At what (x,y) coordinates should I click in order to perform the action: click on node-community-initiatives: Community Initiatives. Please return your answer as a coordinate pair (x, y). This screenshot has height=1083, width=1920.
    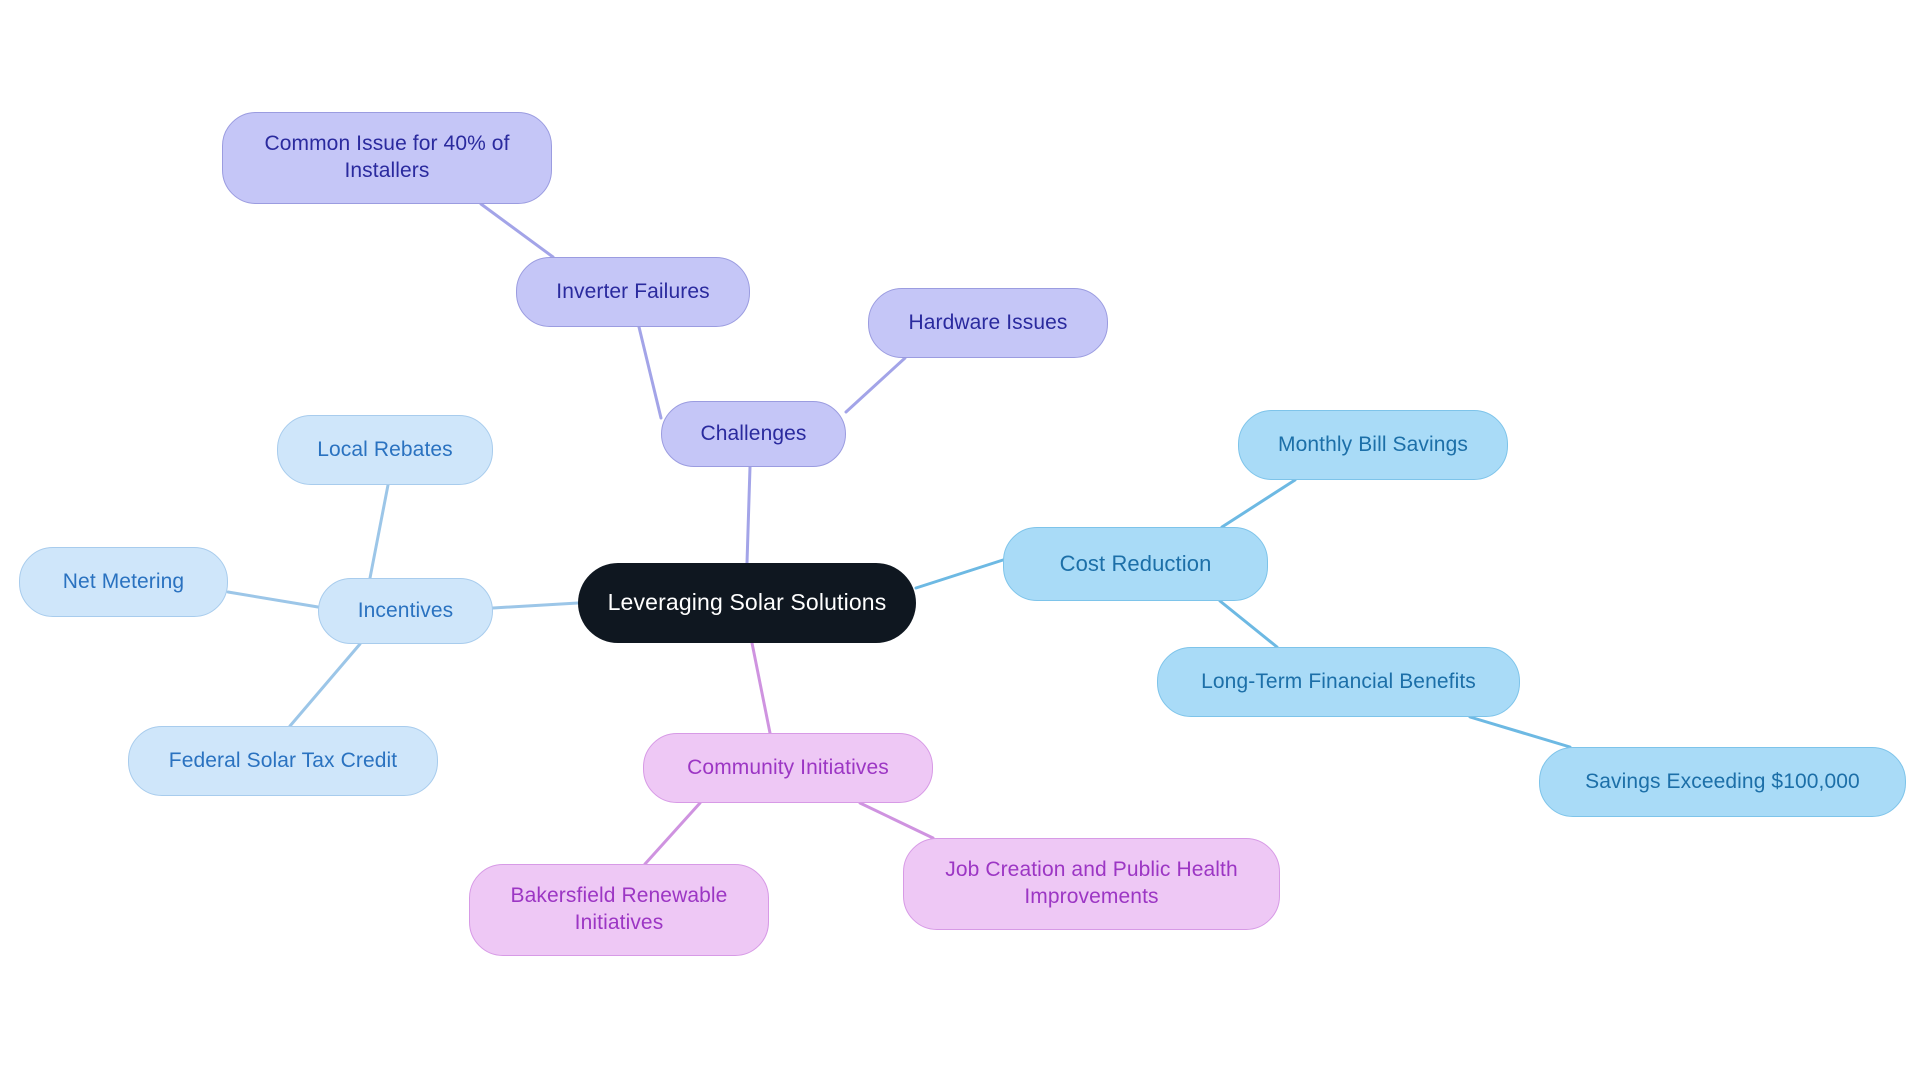
    Looking at the image, I should click on (788, 768).